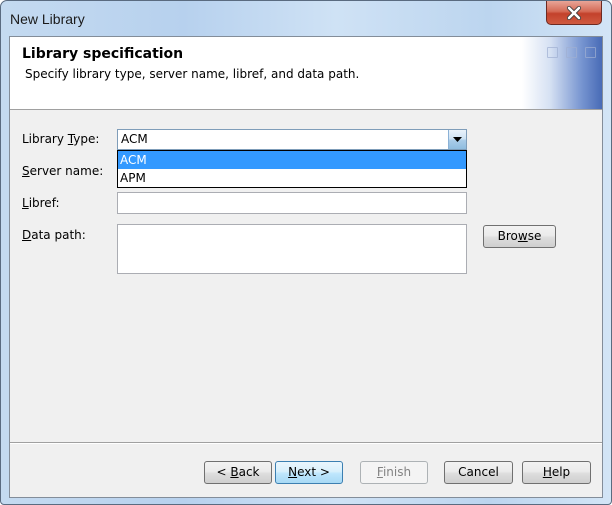 The height and width of the screenshot is (505, 612). I want to click on label-text: erver name:, so click(66, 171).